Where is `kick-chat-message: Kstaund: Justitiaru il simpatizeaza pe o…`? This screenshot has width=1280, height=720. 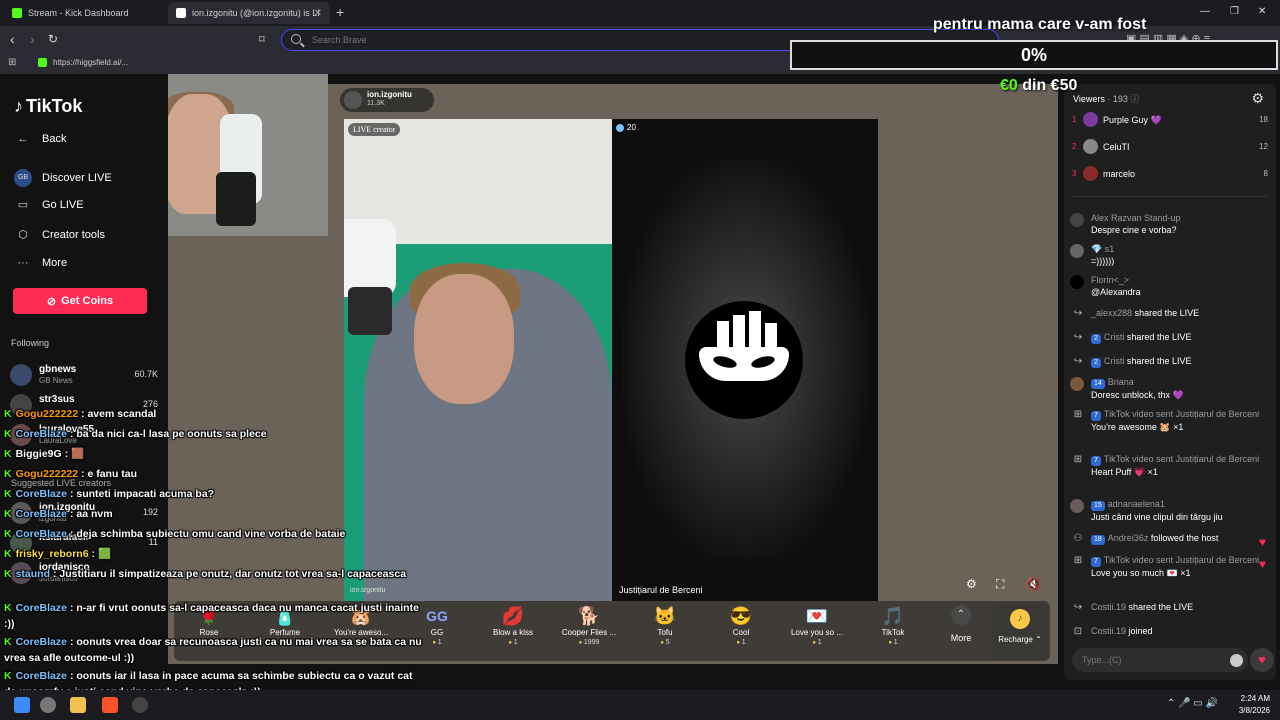 kick-chat-message: Kstaund: Justitiaru il simpatizeaza pe o… is located at coordinates (214, 574).